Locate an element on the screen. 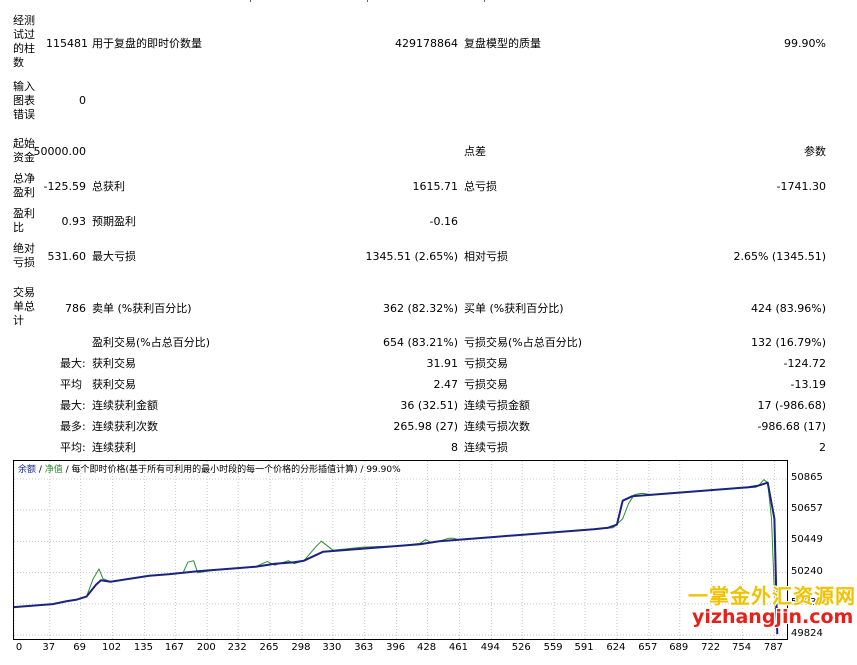 This screenshot has width=857, height=665. largest-loss-value: -124.72 is located at coordinates (804, 363).